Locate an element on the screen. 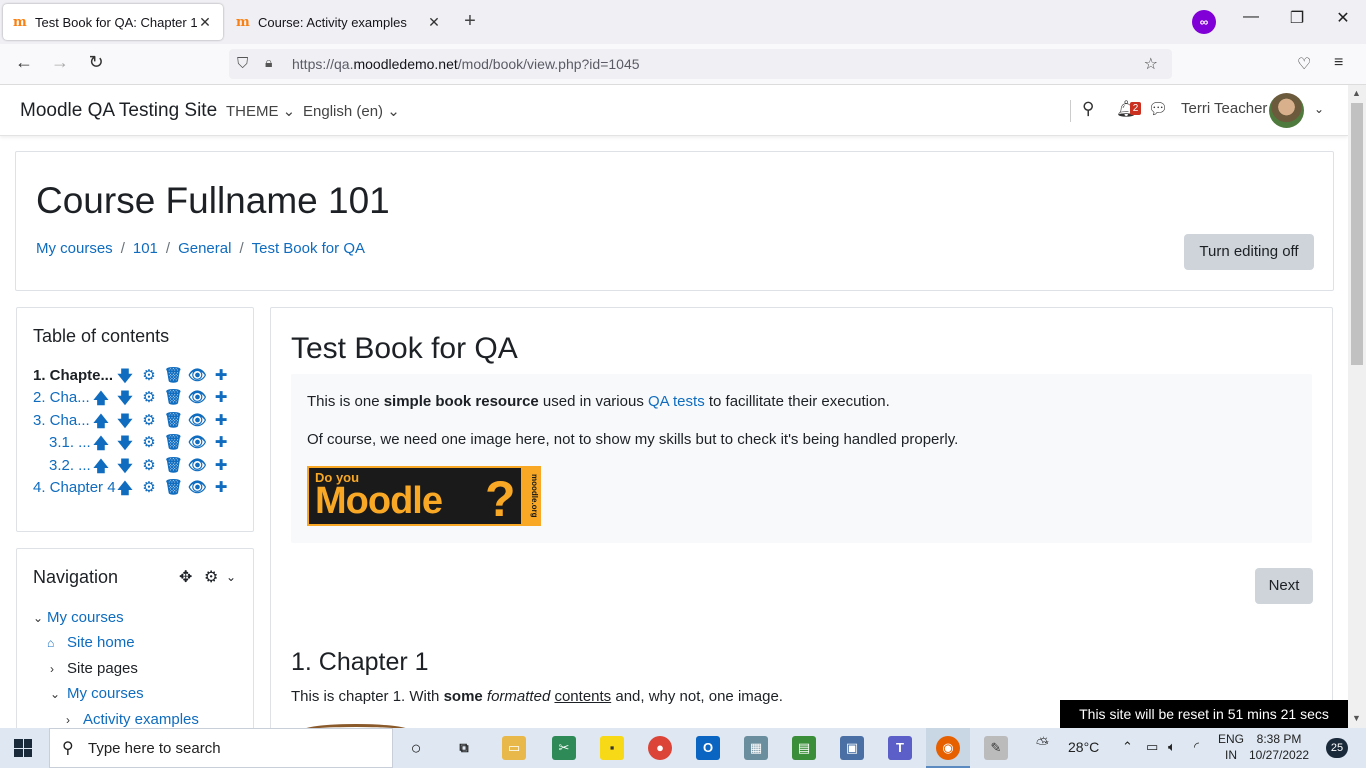  scroll-down-icon: ▼ is located at coordinates (1356, 718).